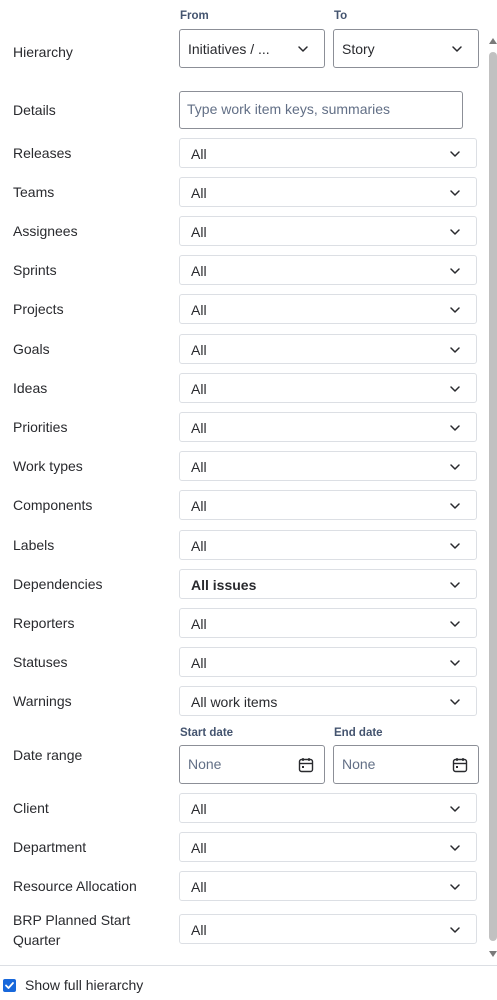 The width and height of the screenshot is (497, 1000). What do you see at coordinates (30, 388) in the screenshot?
I see `filter-label-ideas: Ideas` at bounding box center [30, 388].